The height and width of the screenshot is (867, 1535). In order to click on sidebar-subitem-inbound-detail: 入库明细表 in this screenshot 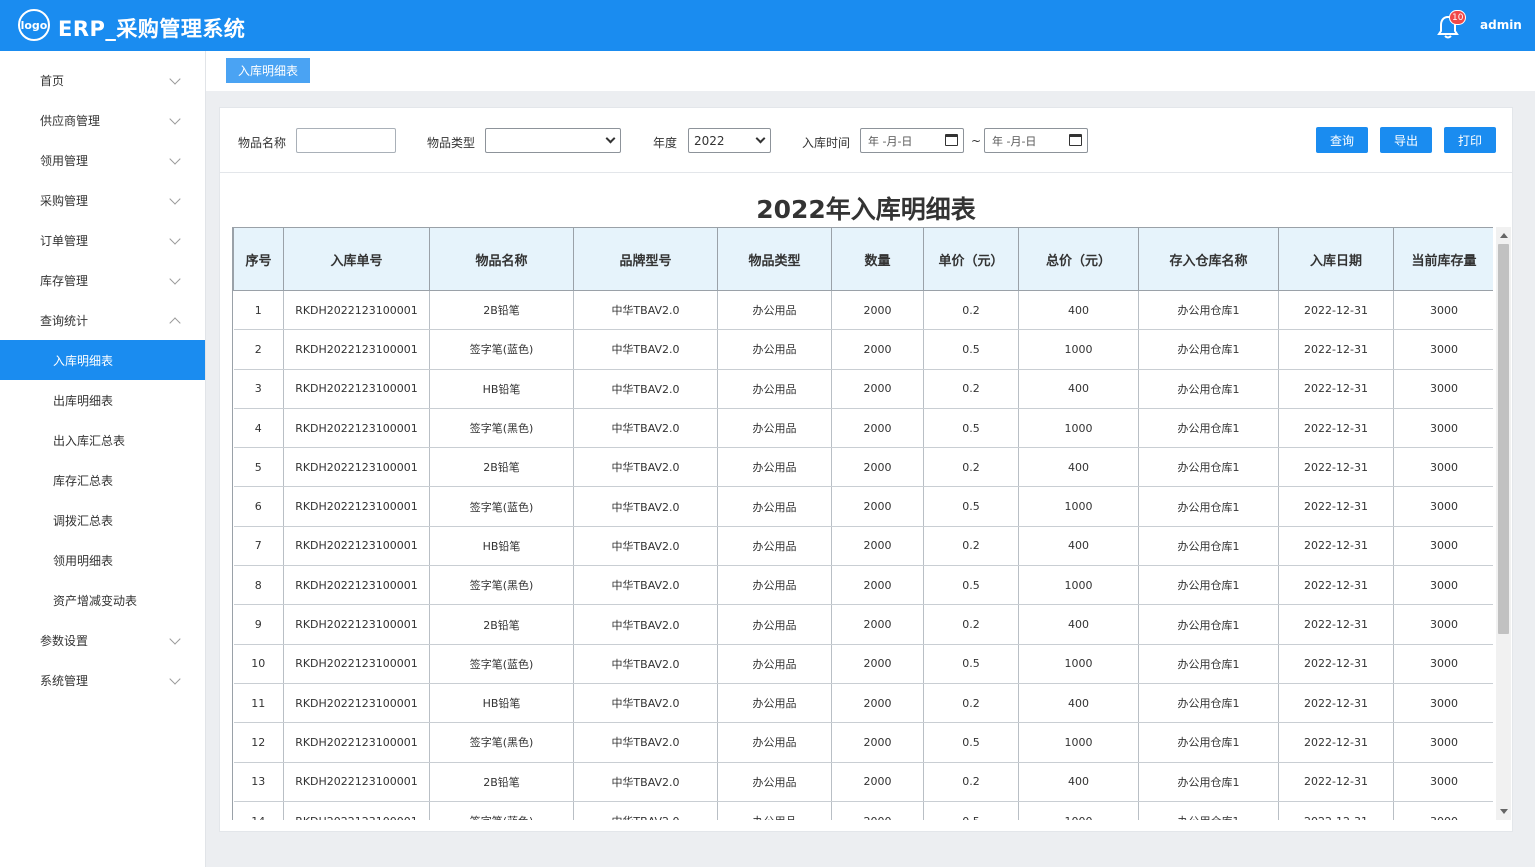, I will do `click(102, 360)`.